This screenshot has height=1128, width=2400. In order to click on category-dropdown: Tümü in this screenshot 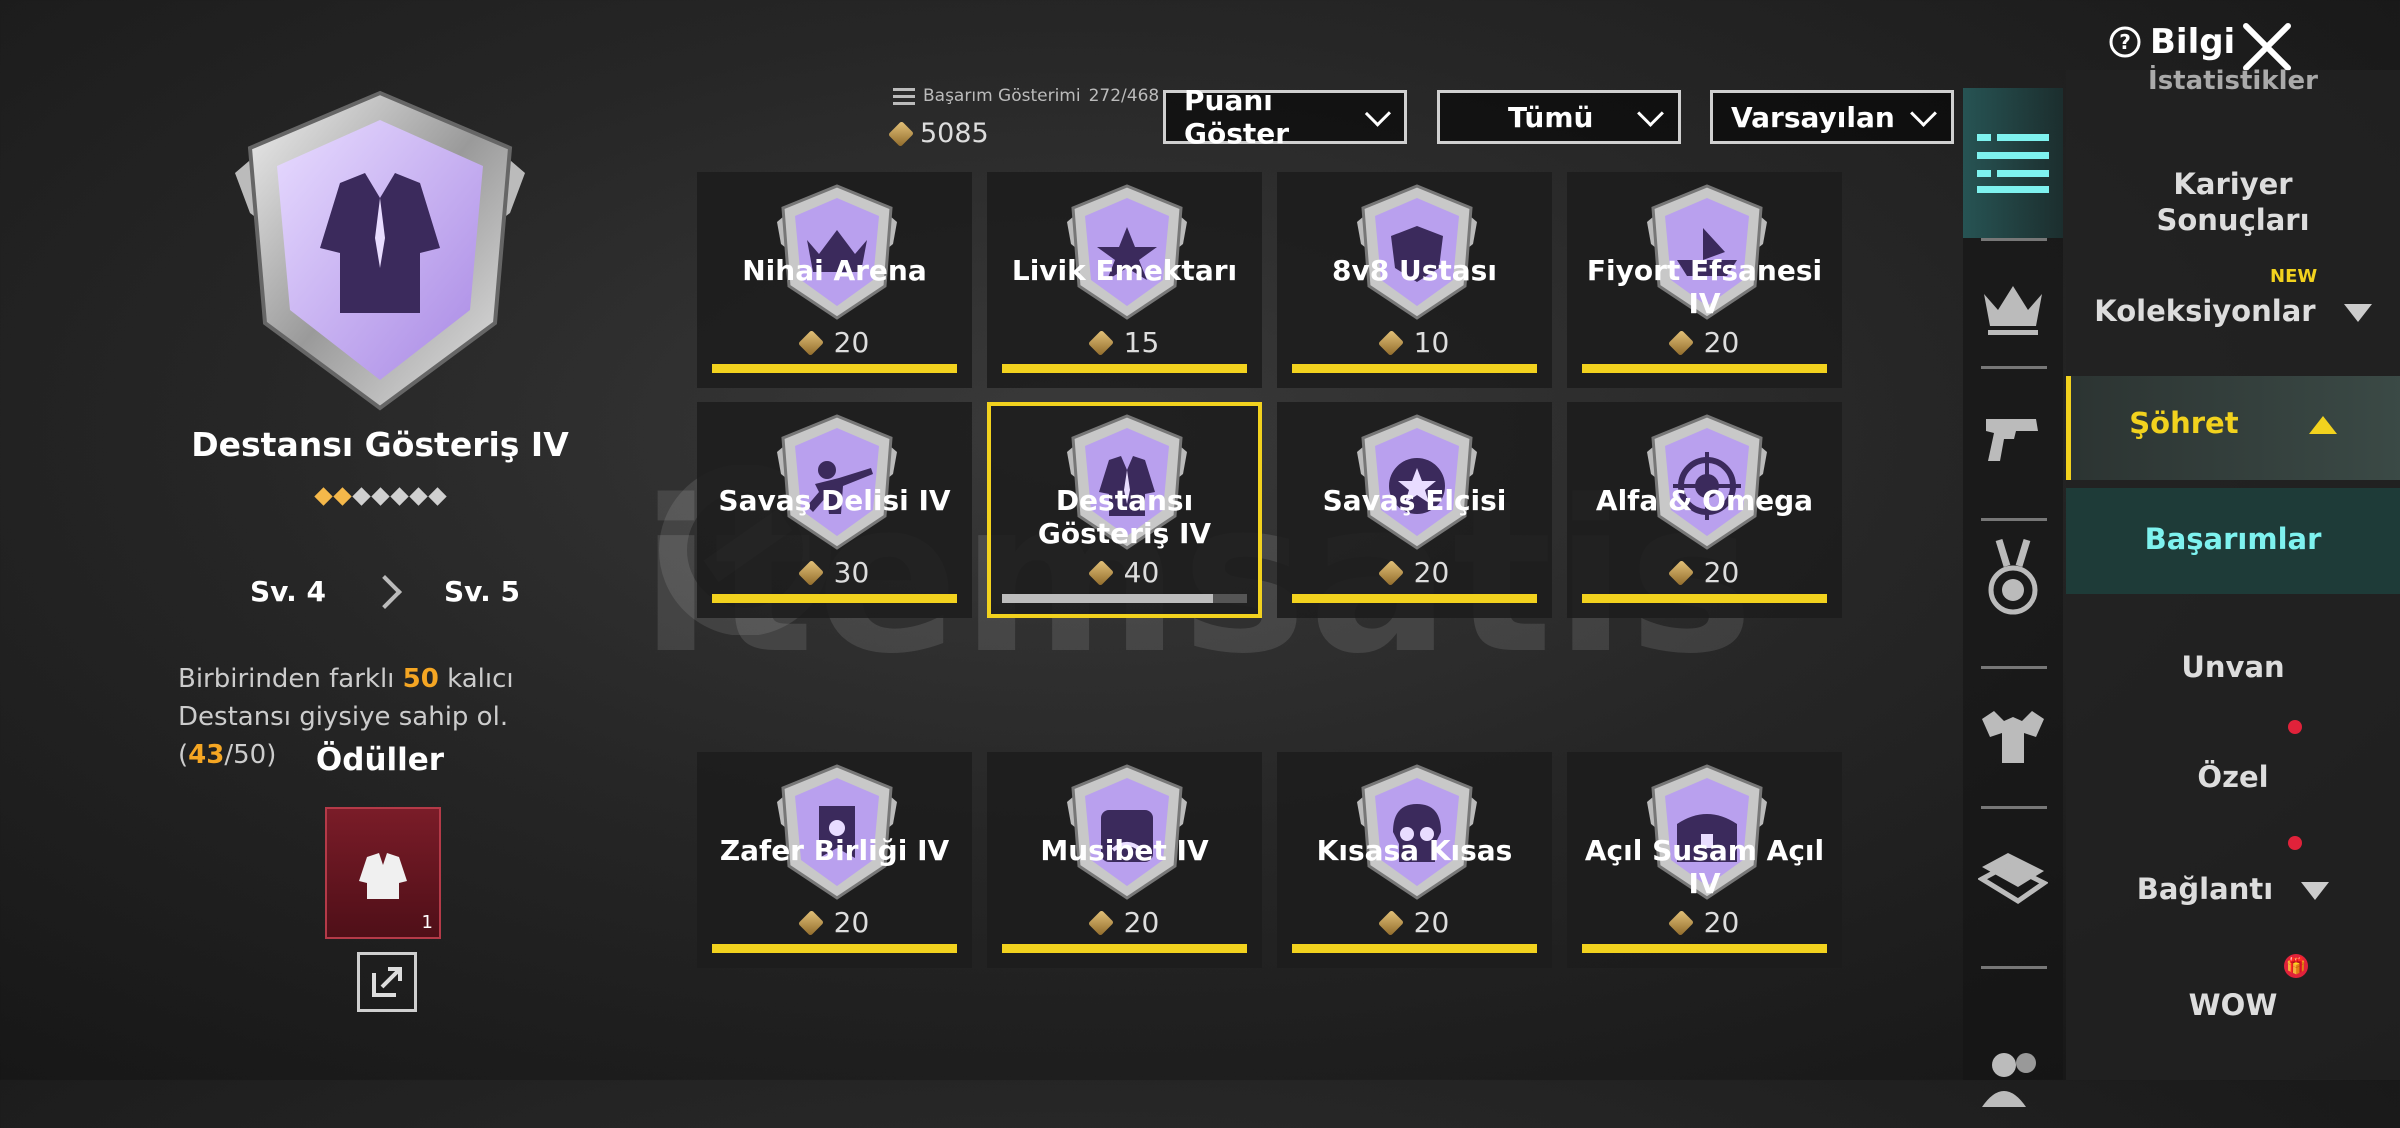, I will do `click(1559, 117)`.